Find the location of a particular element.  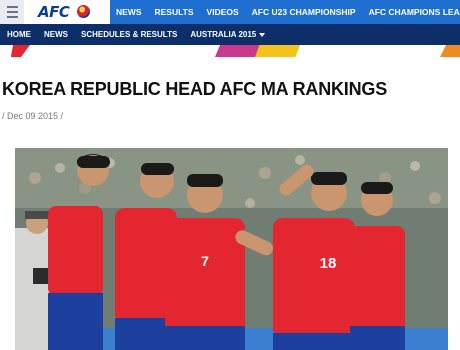

nav-link-videos: VIDEOS is located at coordinates (223, 12).